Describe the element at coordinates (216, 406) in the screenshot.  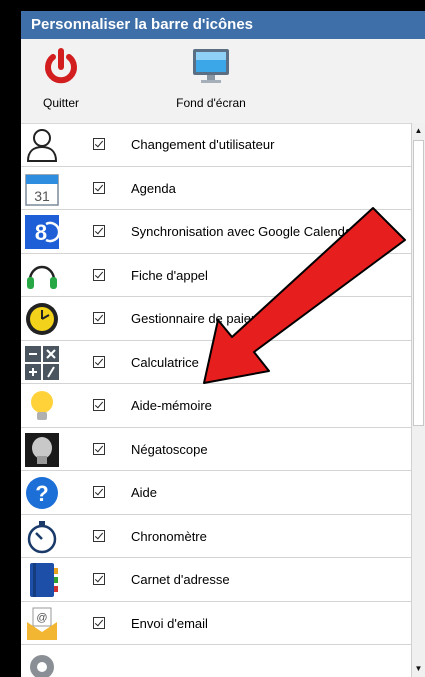
I see `list-item: Aide-mémoire` at that location.